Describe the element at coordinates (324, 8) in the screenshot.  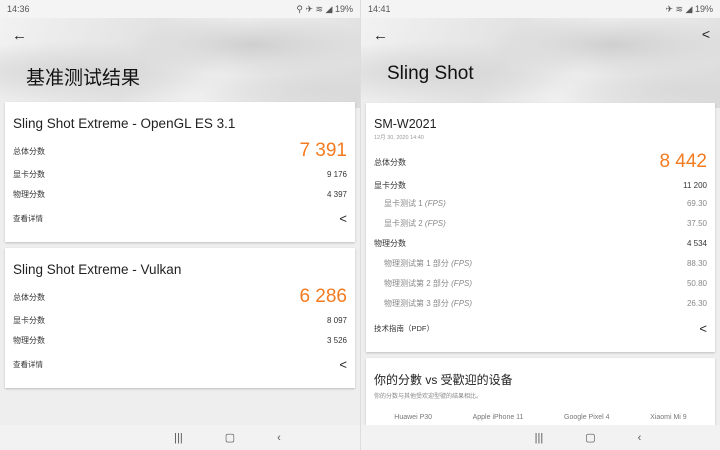
I see `battery: ⚲ ✈ ≋ ◢ 19%` at that location.